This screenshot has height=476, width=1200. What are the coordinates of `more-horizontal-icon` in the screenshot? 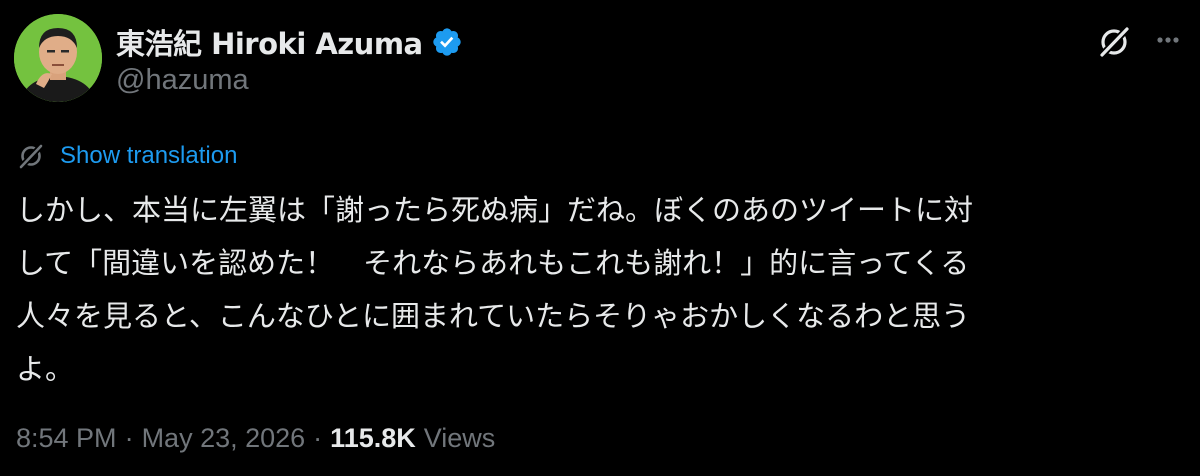 It's located at (1168, 40).